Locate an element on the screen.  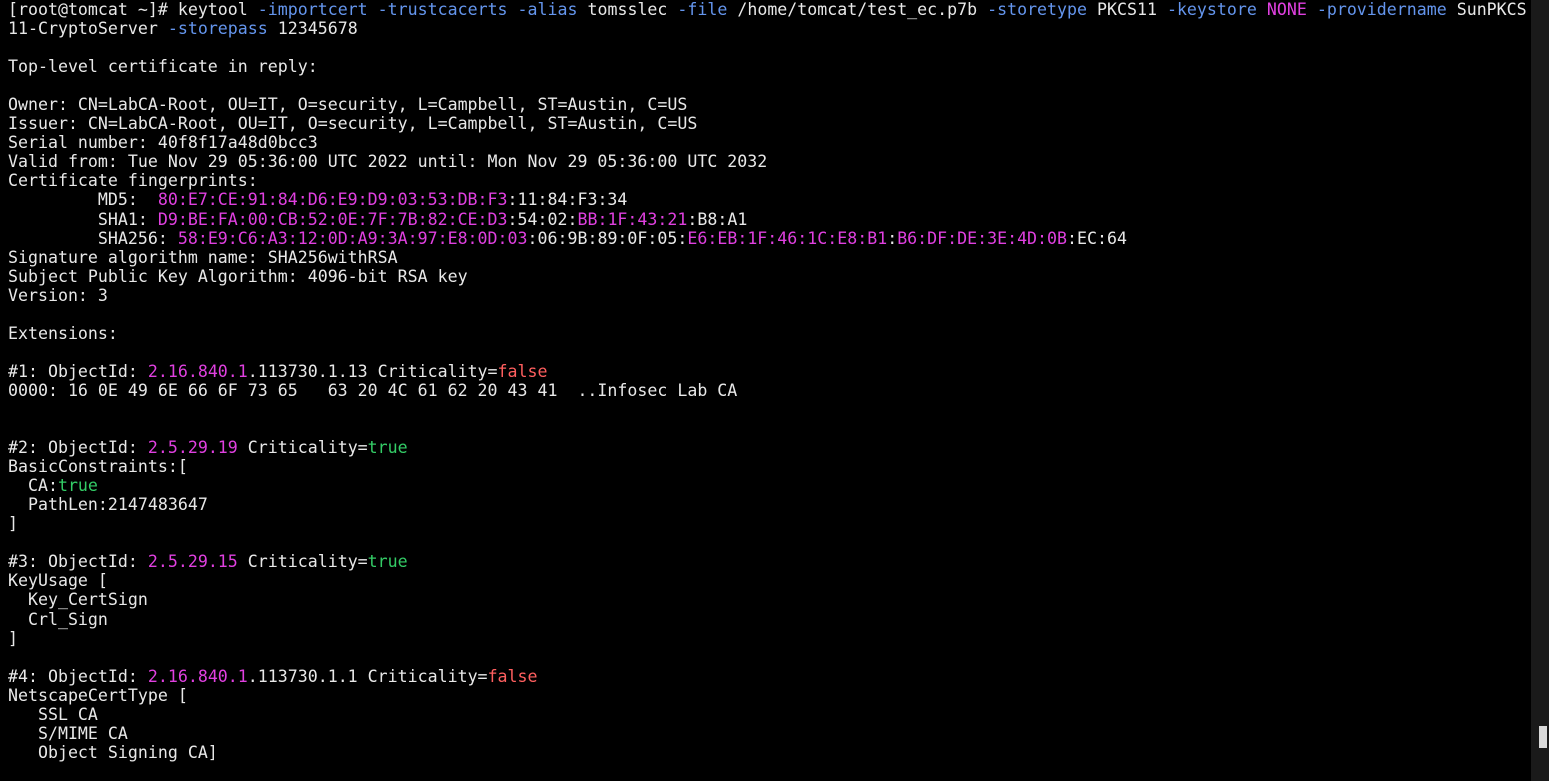
terminal-text: #3: ObjectId: is located at coordinates (78, 562).